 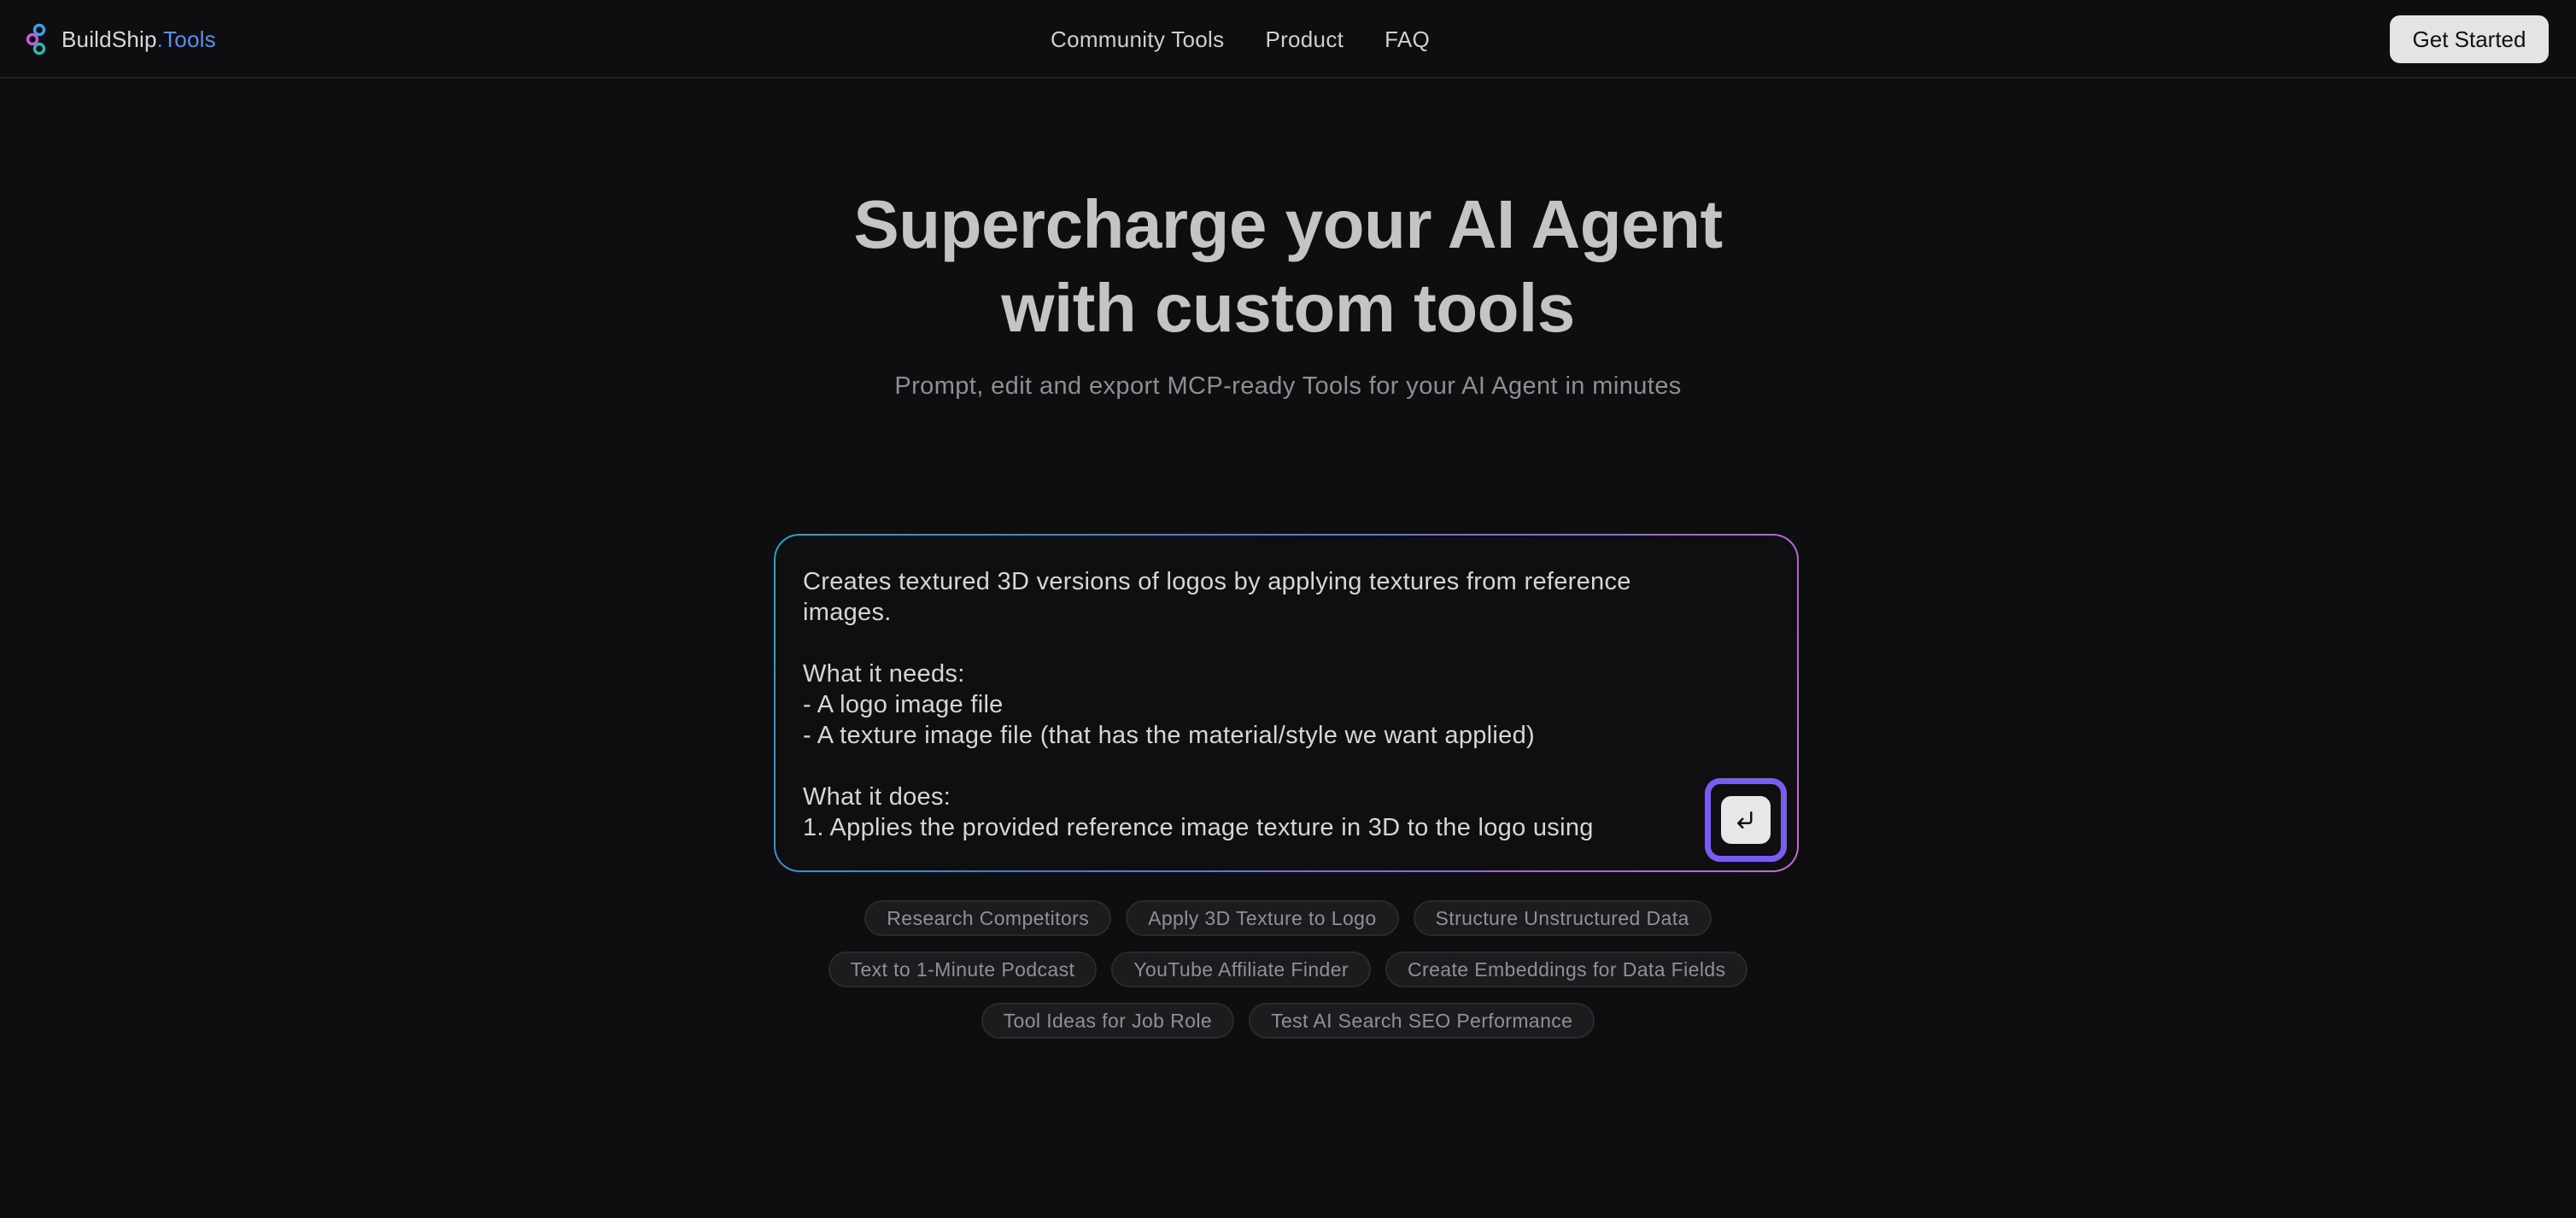 I want to click on submit-button-focus-ring, so click(x=1746, y=820).